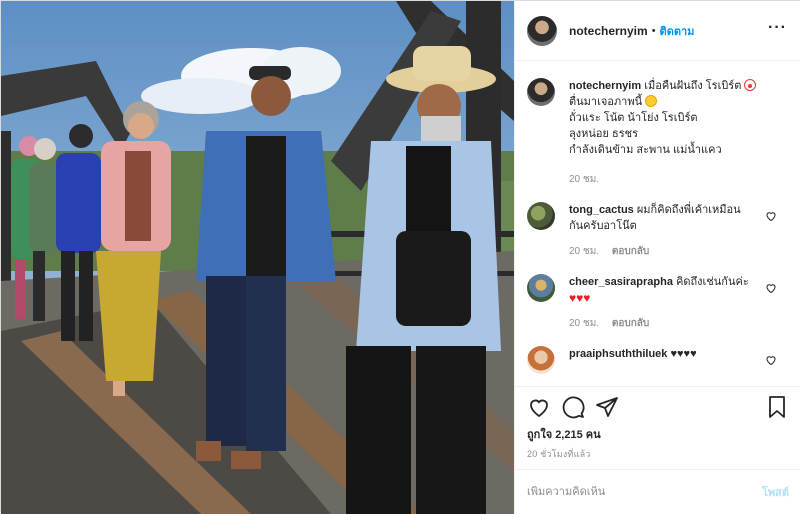 This screenshot has height=514, width=800. I want to click on add-comment-bar: โพสต์, so click(657, 491).